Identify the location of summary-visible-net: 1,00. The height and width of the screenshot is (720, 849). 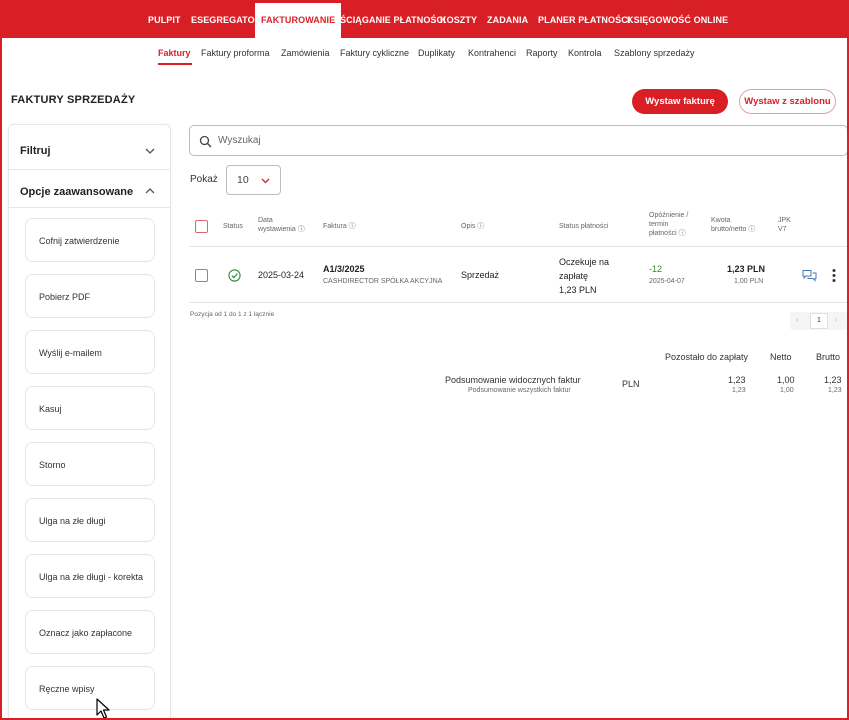
(786, 380).